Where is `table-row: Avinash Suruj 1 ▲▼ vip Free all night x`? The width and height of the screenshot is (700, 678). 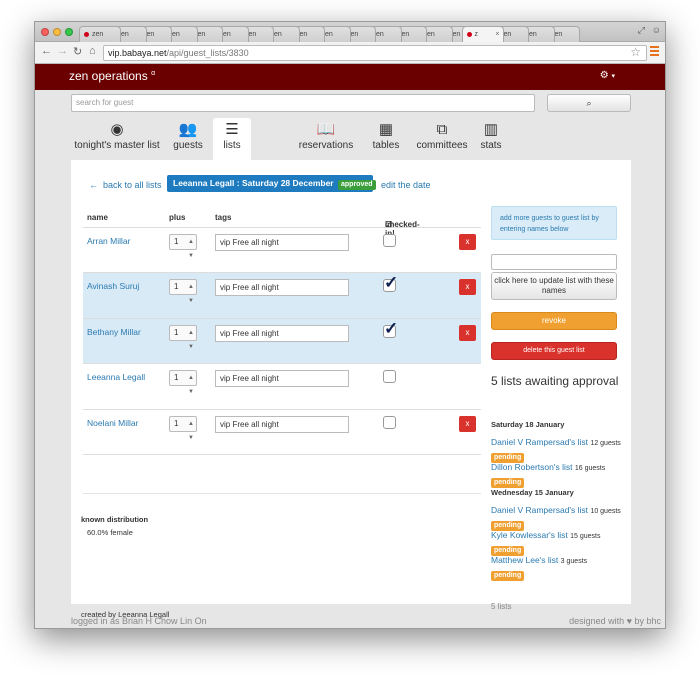 table-row: Avinash Suruj 1 ▲▼ vip Free all night x is located at coordinates (282, 296).